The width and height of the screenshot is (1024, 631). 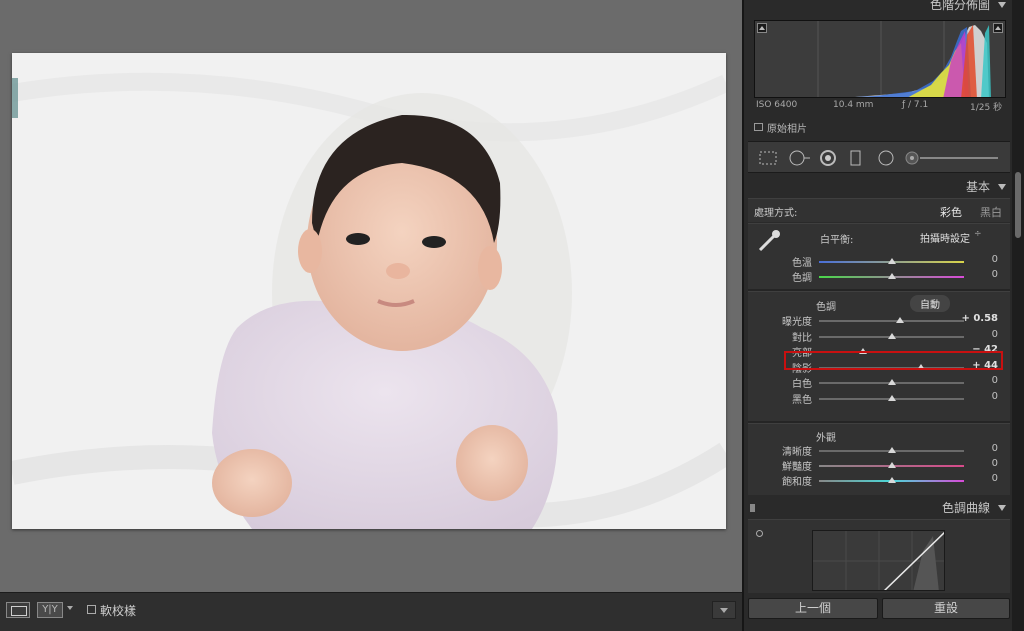 I want to click on slider-value: + 0.58, so click(x=978, y=318).